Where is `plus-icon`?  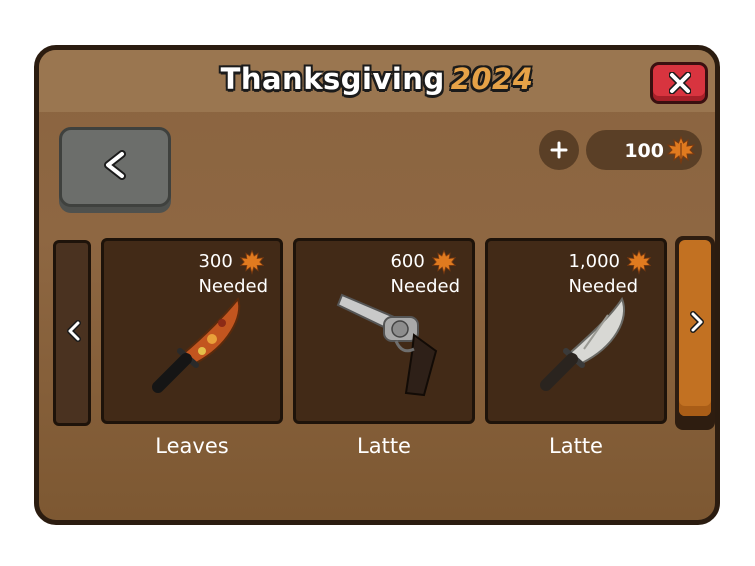
plus-icon is located at coordinates (559, 150).